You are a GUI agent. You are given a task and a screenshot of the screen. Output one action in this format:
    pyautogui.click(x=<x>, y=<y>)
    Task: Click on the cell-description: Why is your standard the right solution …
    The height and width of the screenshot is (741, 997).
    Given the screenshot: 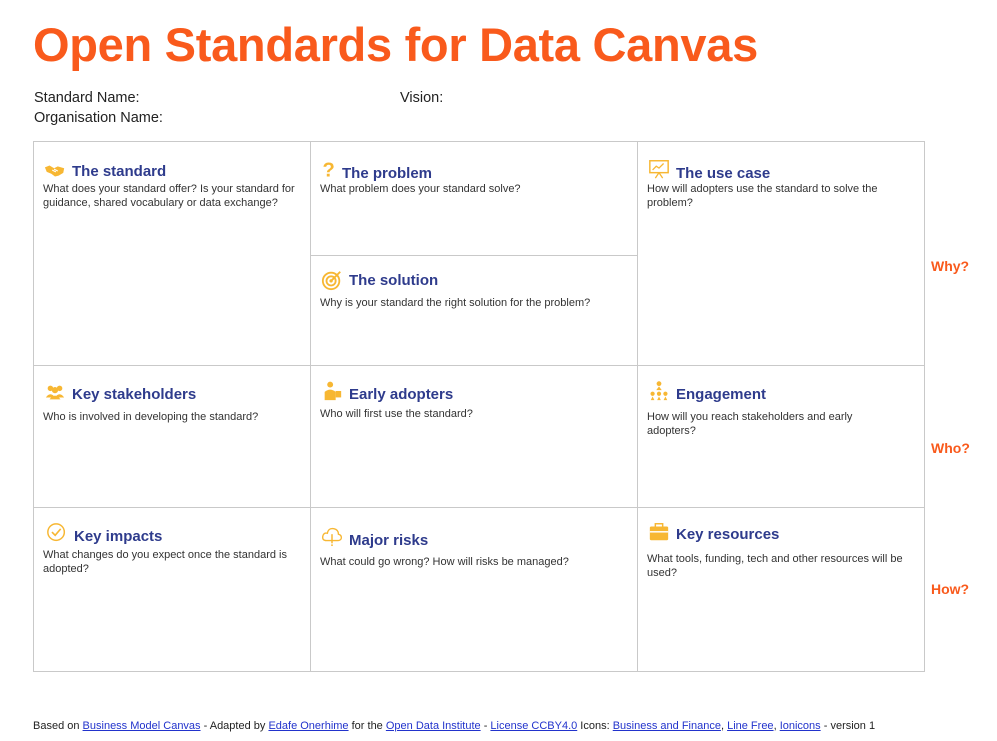 What is the action you would take?
    pyautogui.click(x=455, y=303)
    